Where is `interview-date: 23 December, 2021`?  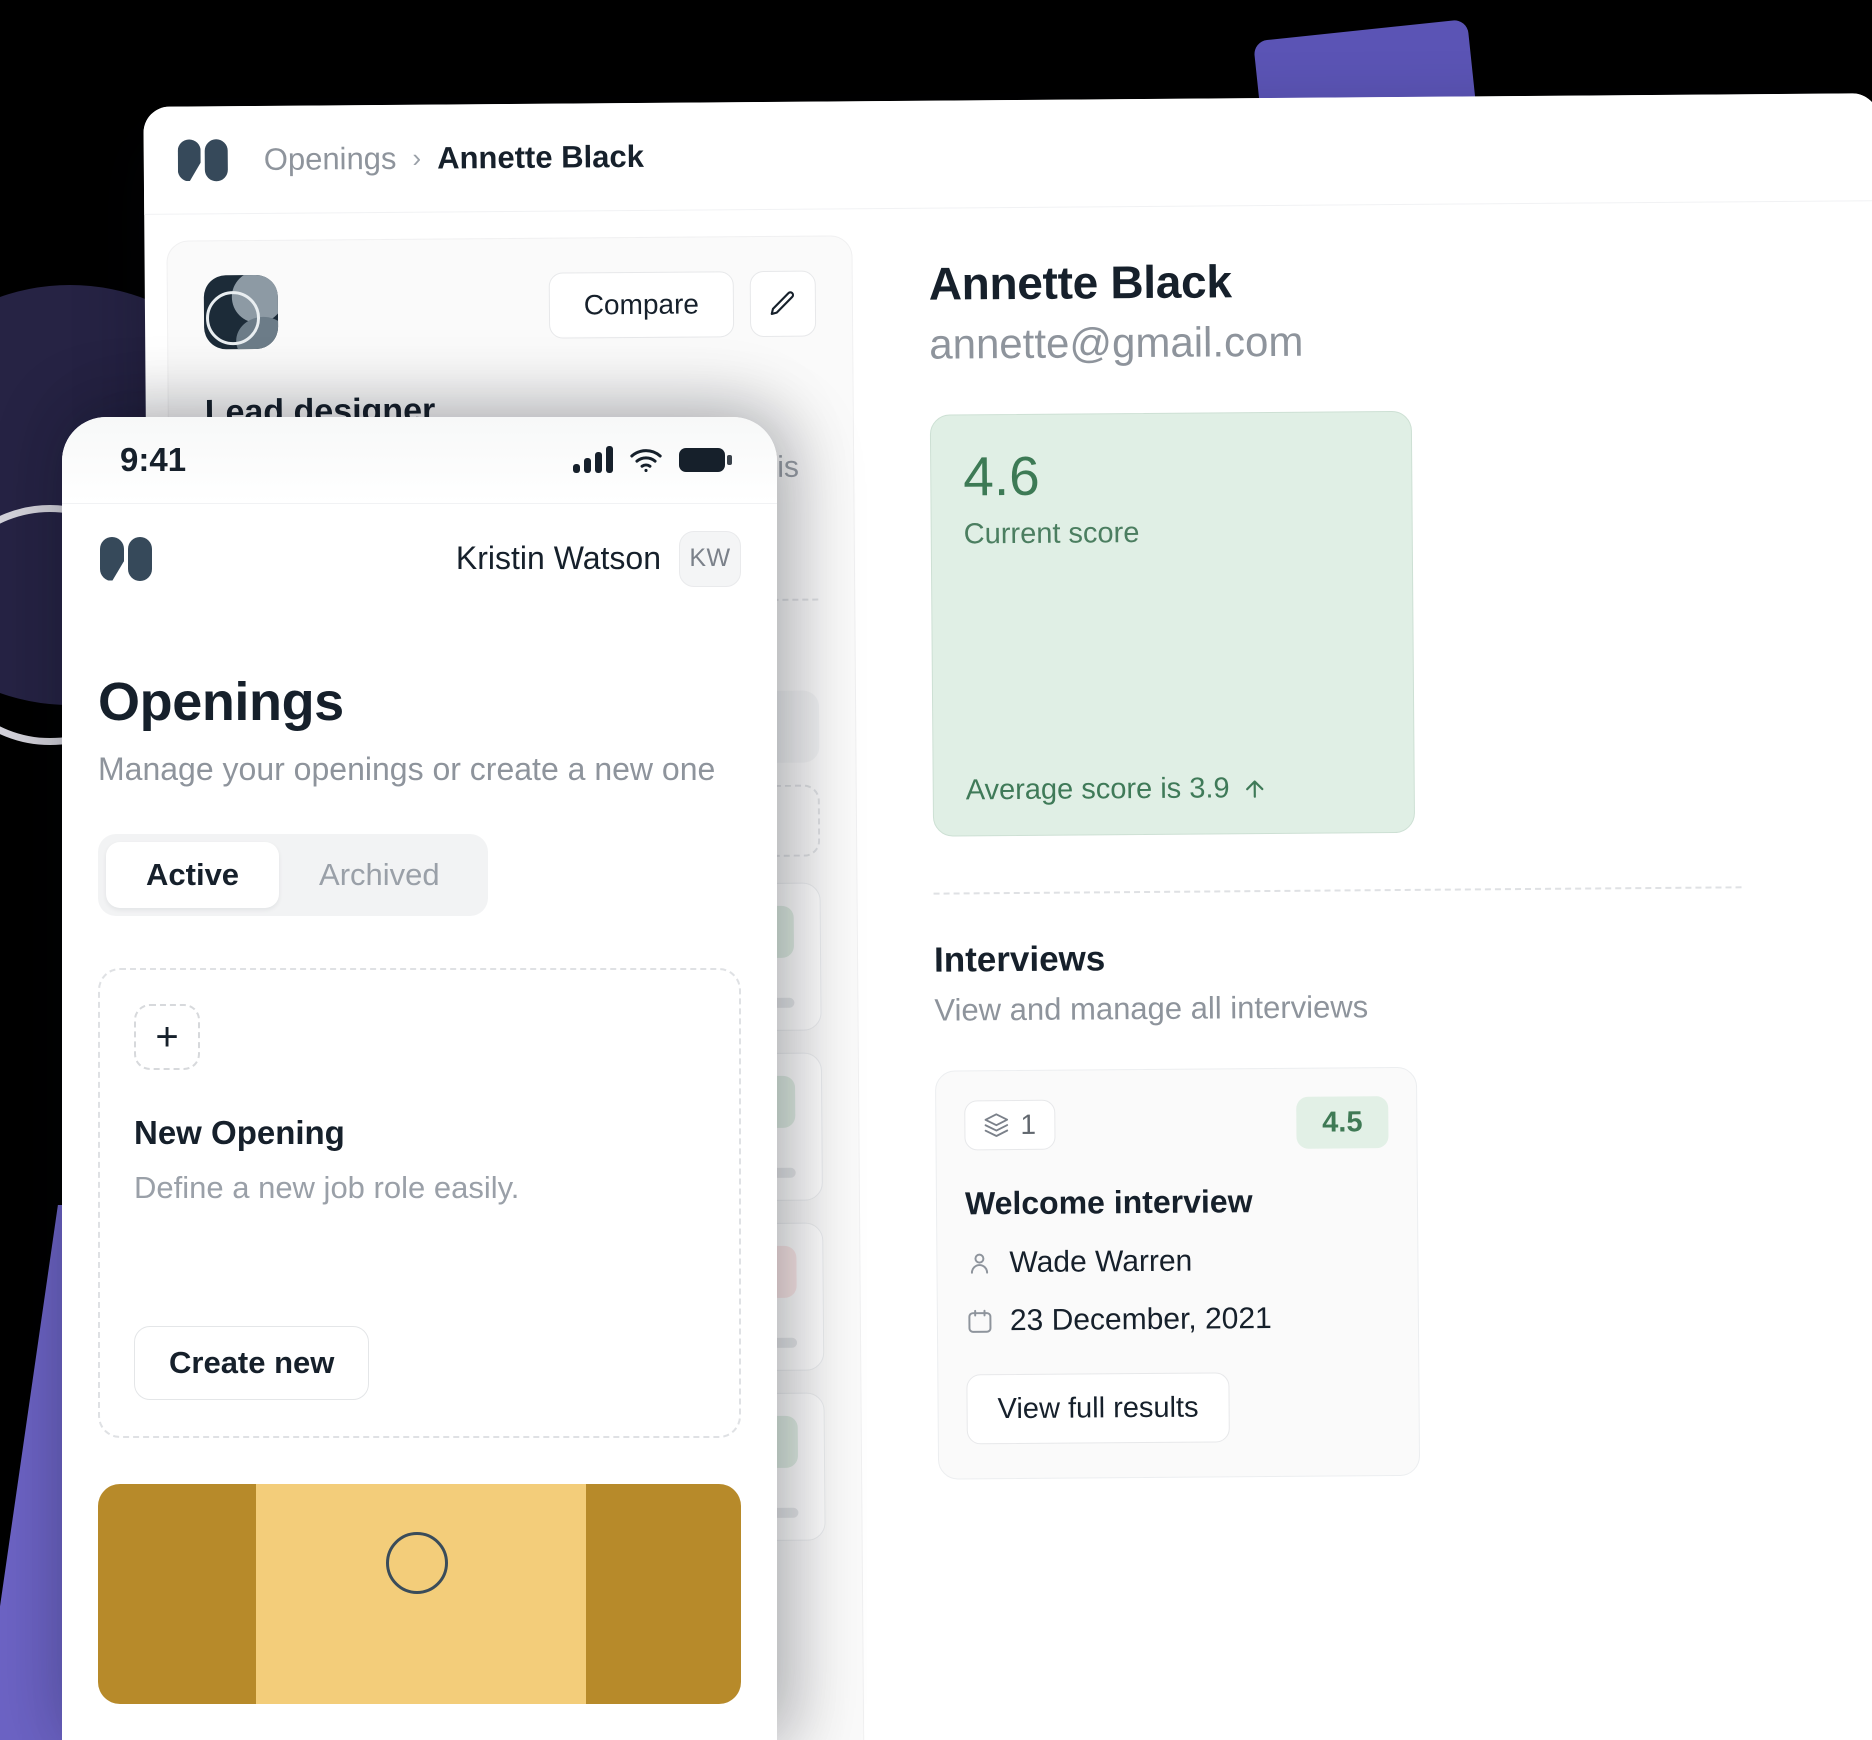
interview-date: 23 December, 2021 is located at coordinates (1178, 1319).